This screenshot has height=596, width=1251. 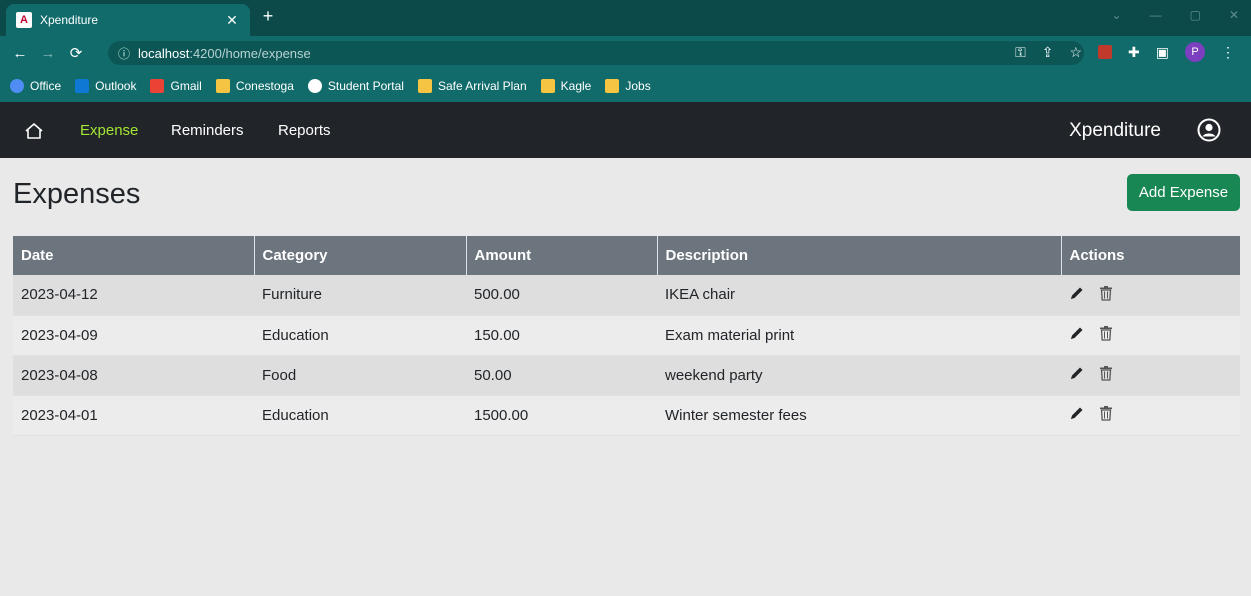 I want to click on extension-icon, so click(x=1105, y=52).